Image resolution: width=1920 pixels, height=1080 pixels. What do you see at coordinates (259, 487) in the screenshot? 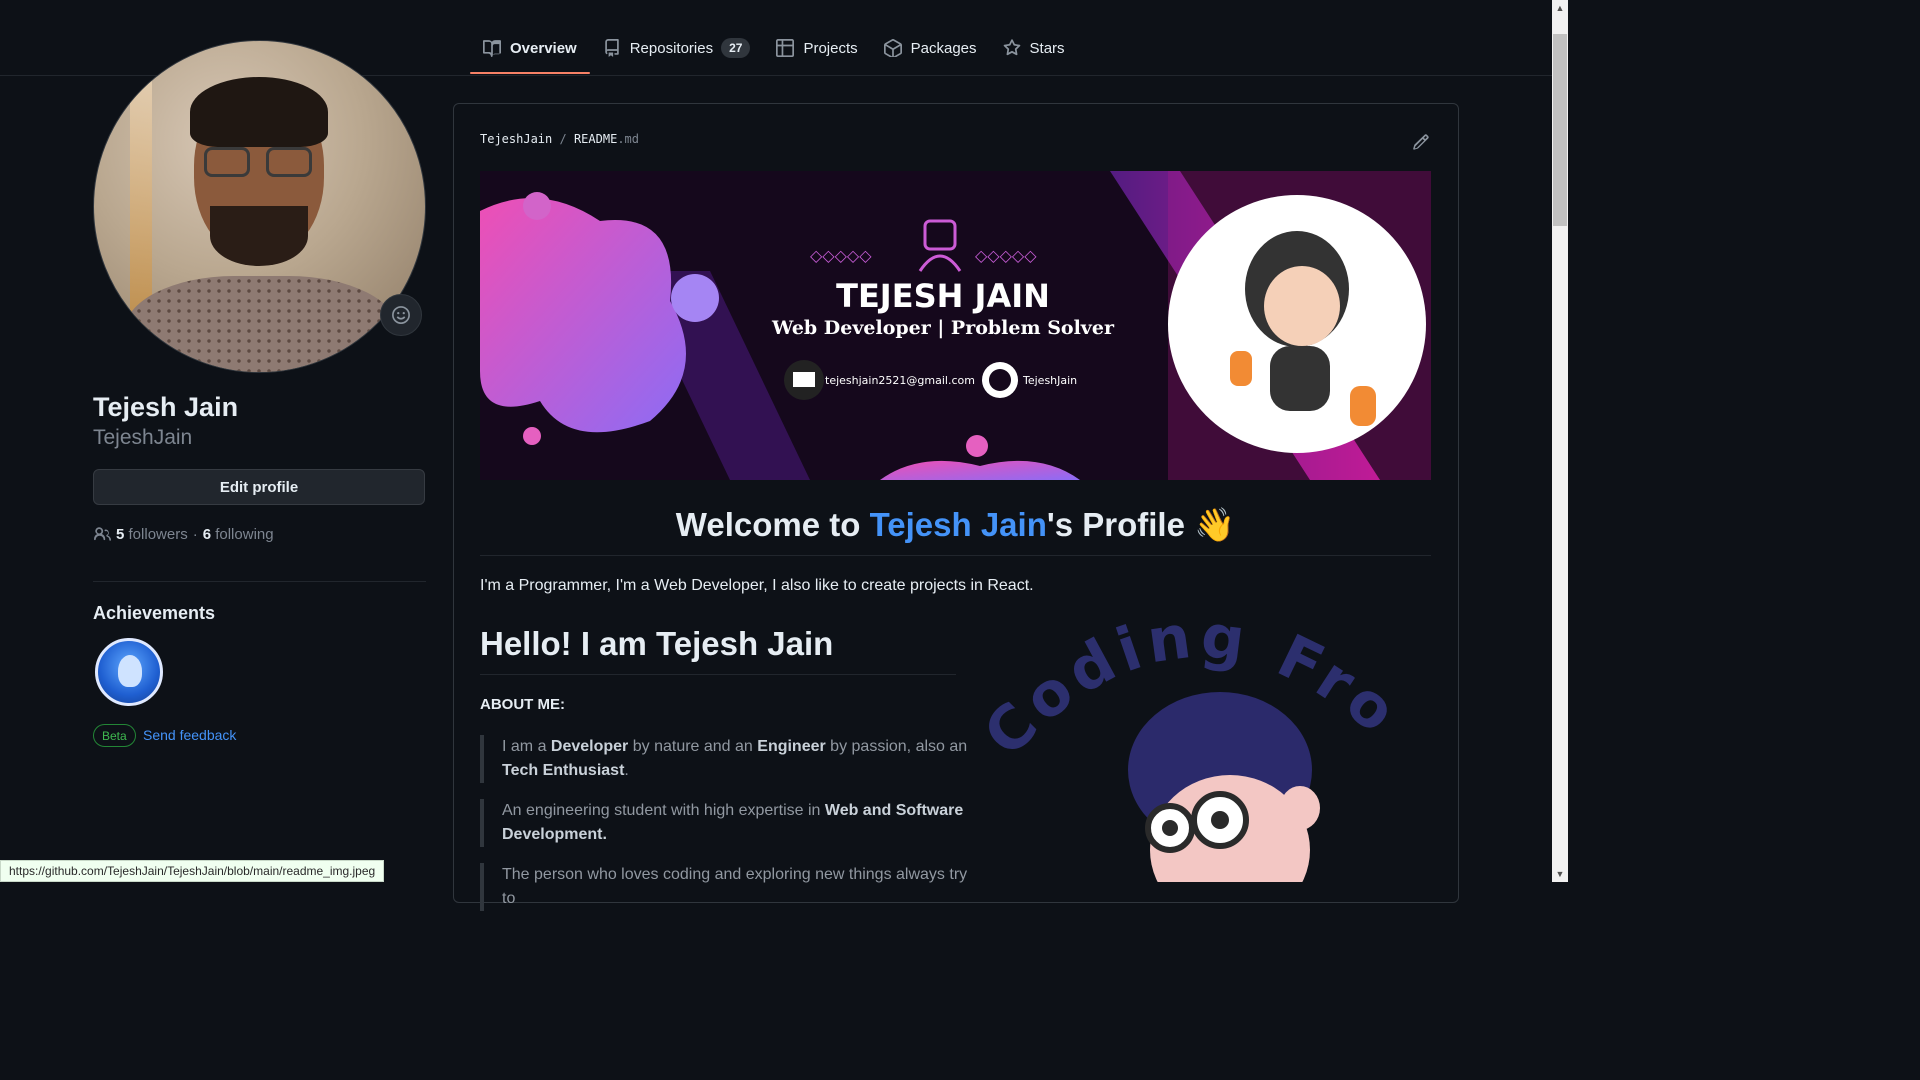
I see `edit-profile-button: Edit profile` at bounding box center [259, 487].